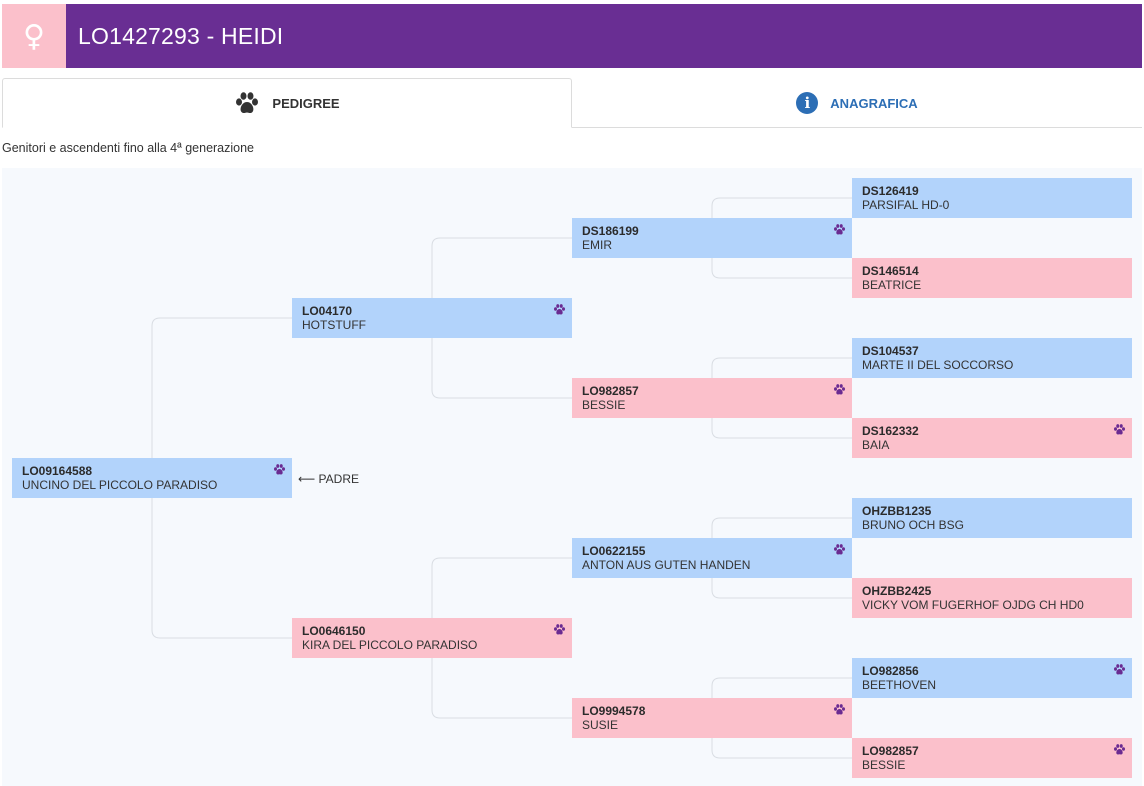  What do you see at coordinates (897, 591) in the screenshot?
I see `node-code: OHZBB2425` at bounding box center [897, 591].